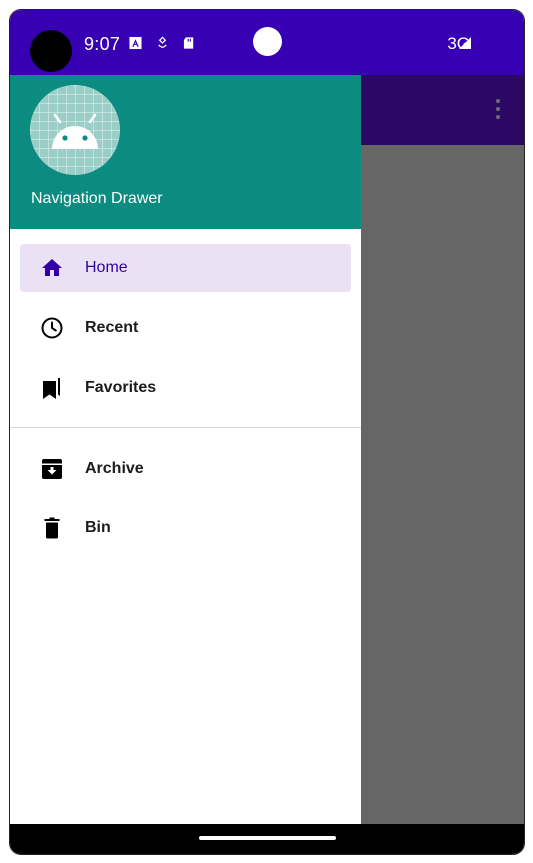 The height and width of the screenshot is (863, 533). What do you see at coordinates (102, 44) in the screenshot?
I see `status-time: 9:07` at bounding box center [102, 44].